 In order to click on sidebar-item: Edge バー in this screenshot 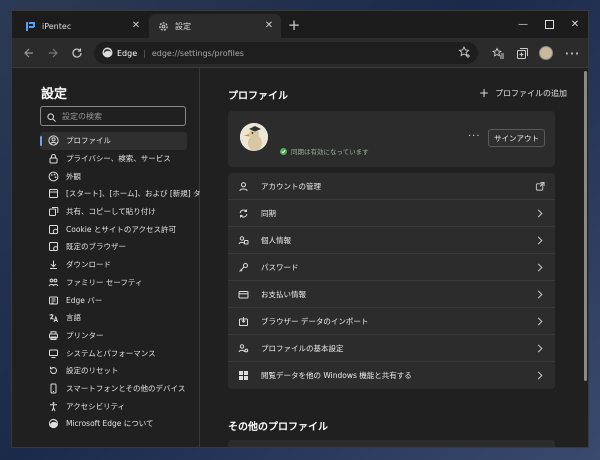, I will do `click(113, 300)`.